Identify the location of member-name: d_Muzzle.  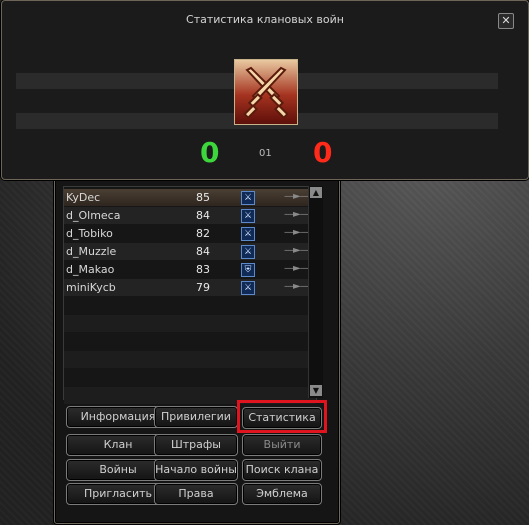
(91, 251).